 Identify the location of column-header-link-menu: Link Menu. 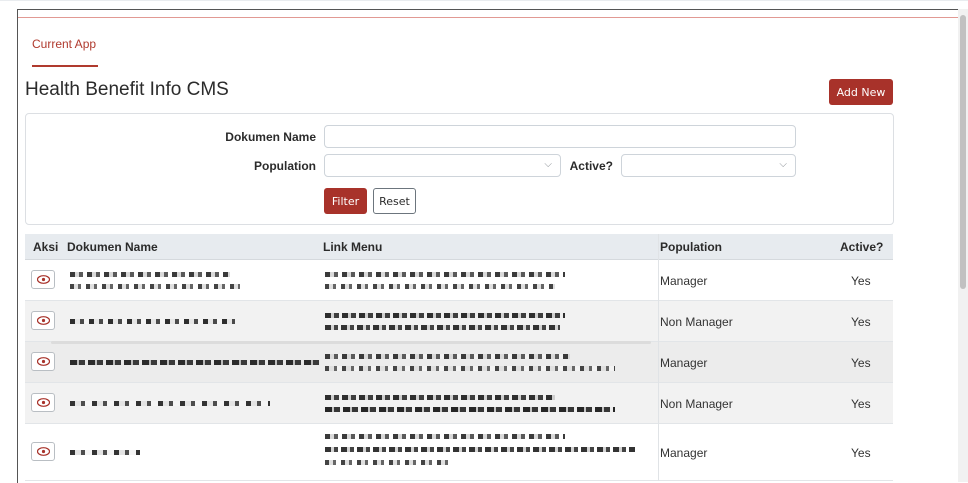
(352, 247).